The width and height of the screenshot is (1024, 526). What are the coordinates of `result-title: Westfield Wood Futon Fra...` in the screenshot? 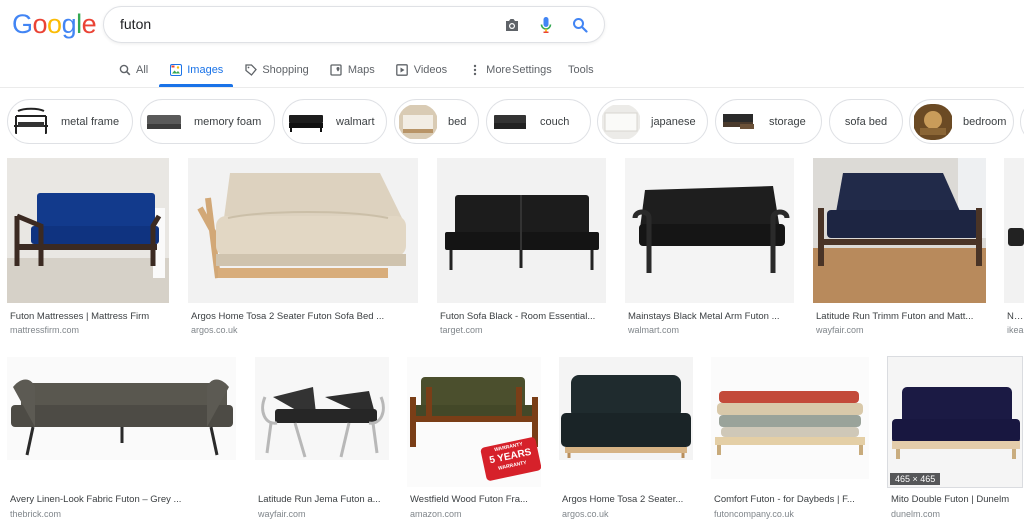 It's located at (475, 499).